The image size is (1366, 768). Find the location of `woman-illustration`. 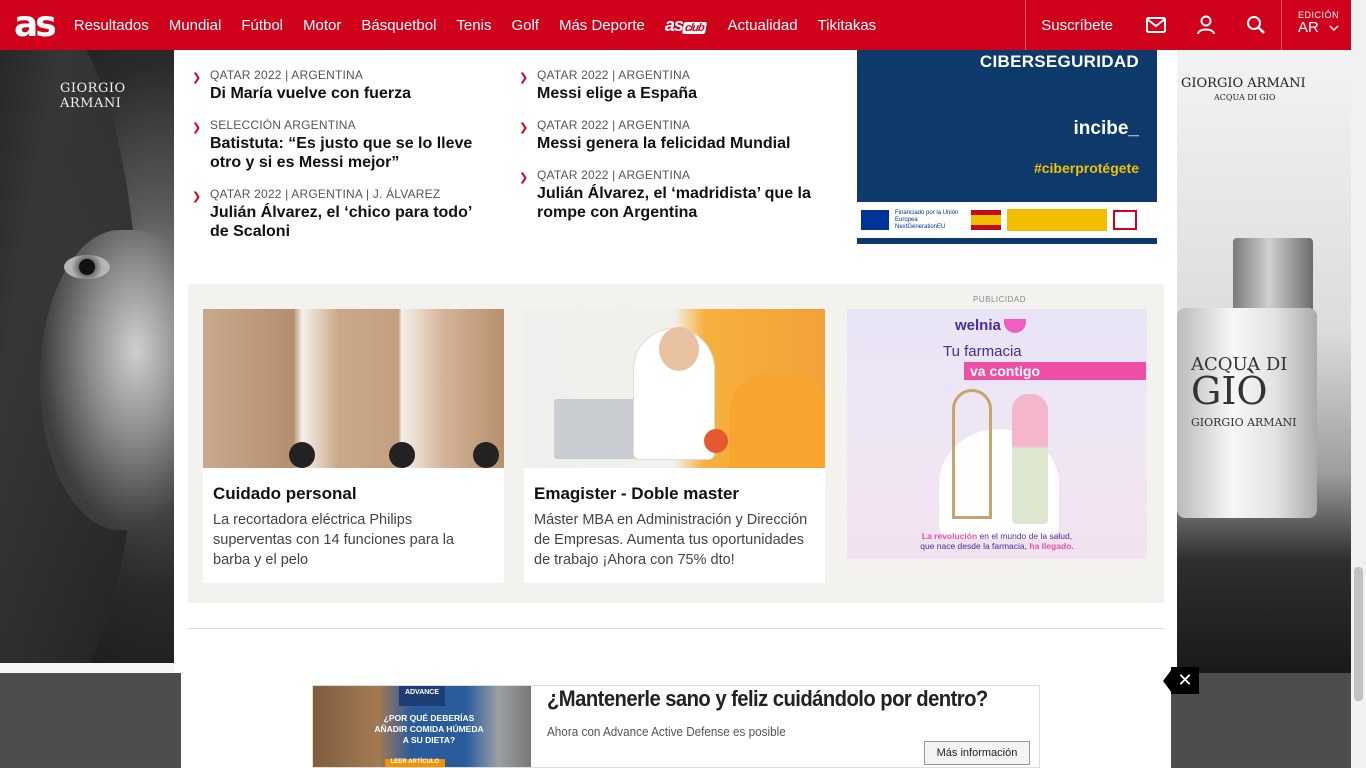

woman-illustration is located at coordinates (1030, 459).